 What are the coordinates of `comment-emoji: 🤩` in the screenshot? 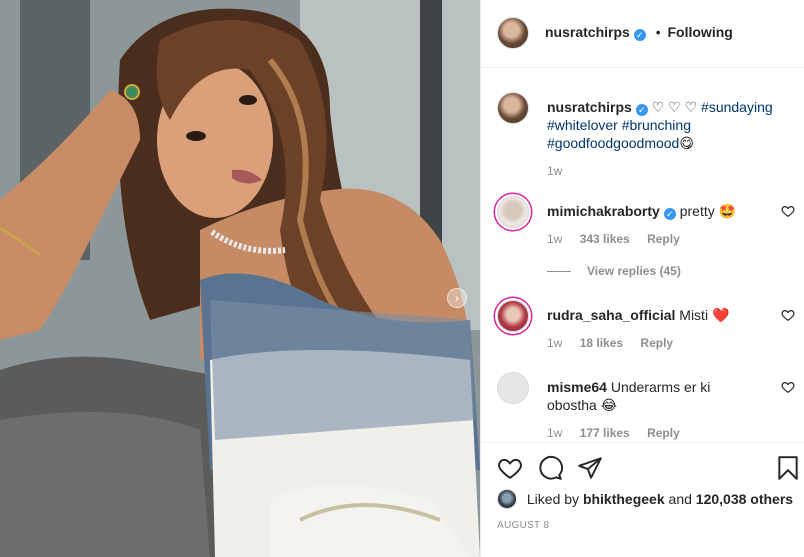 It's located at (727, 211).